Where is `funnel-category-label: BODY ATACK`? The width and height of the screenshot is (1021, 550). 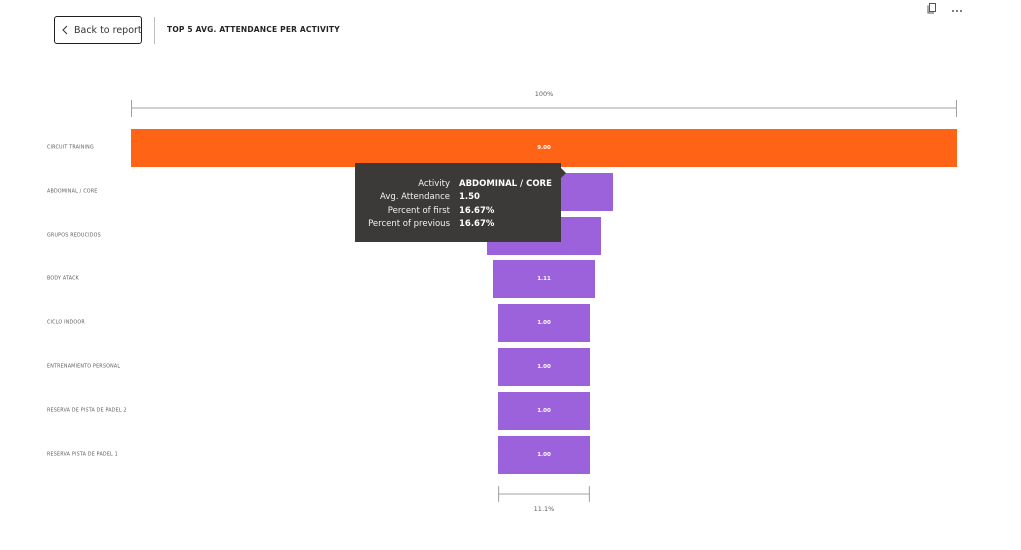 funnel-category-label: BODY ATACK is located at coordinates (63, 279).